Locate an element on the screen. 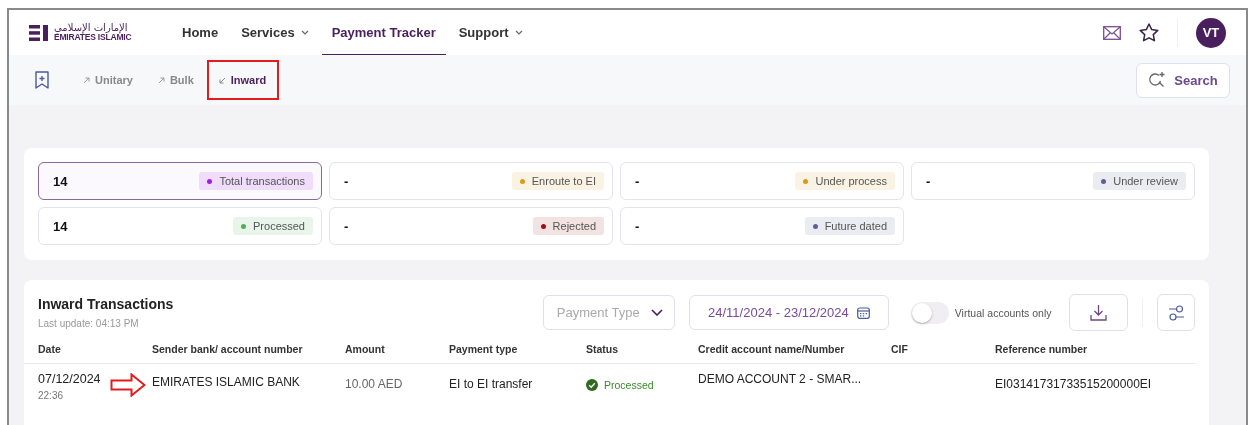  status-cell: Processed is located at coordinates (642, 381).